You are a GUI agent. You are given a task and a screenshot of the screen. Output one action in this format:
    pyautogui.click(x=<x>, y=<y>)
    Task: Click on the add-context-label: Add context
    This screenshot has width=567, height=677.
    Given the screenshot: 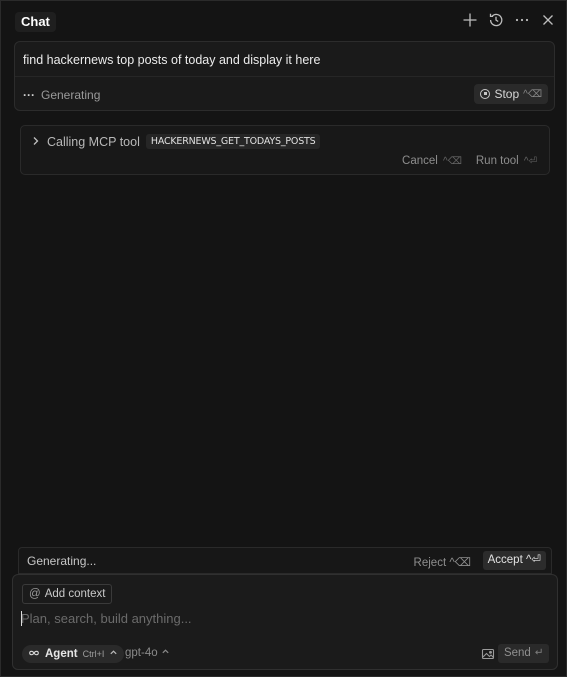 What is the action you would take?
    pyautogui.click(x=75, y=594)
    